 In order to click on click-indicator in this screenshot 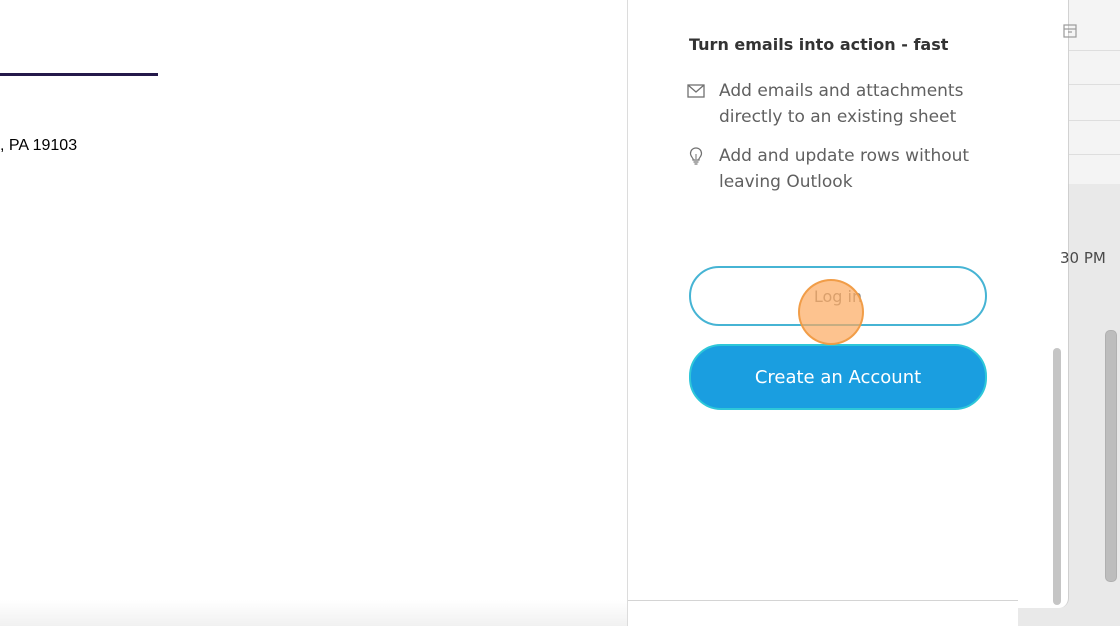, I will do `click(831, 312)`.